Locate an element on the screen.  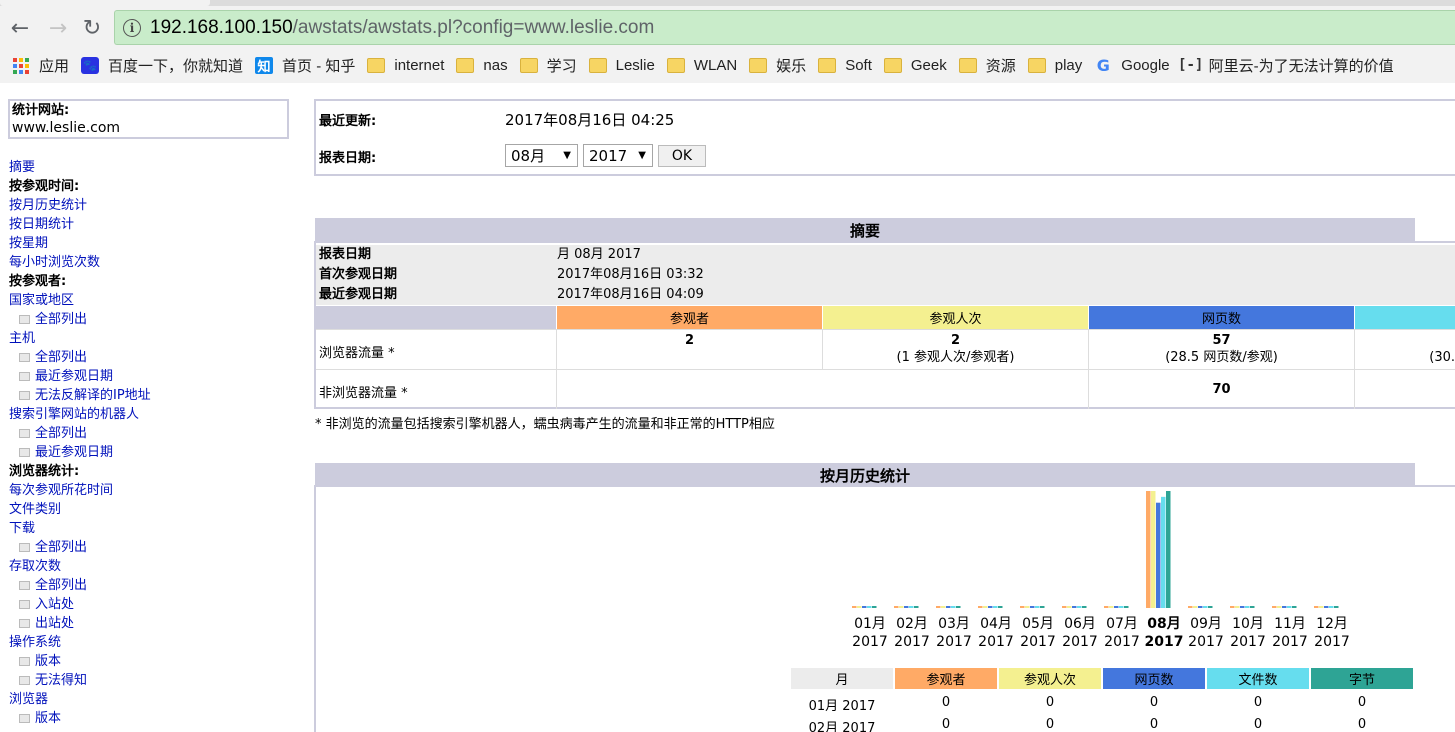
bookmark-item: [-] 阿里云-为了无法计算的价值 is located at coordinates (1286, 65).